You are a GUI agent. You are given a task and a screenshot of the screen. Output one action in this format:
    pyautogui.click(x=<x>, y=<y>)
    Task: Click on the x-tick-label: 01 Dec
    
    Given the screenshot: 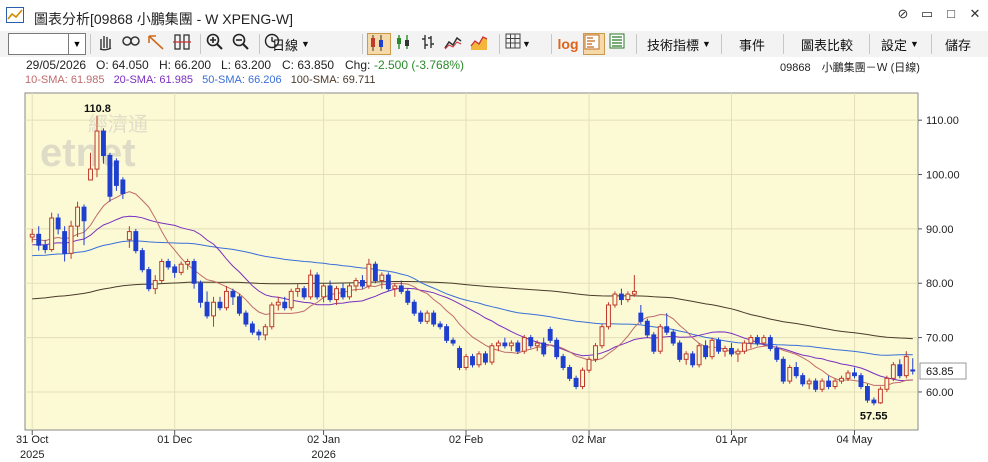 What is the action you would take?
    pyautogui.click(x=174, y=440)
    